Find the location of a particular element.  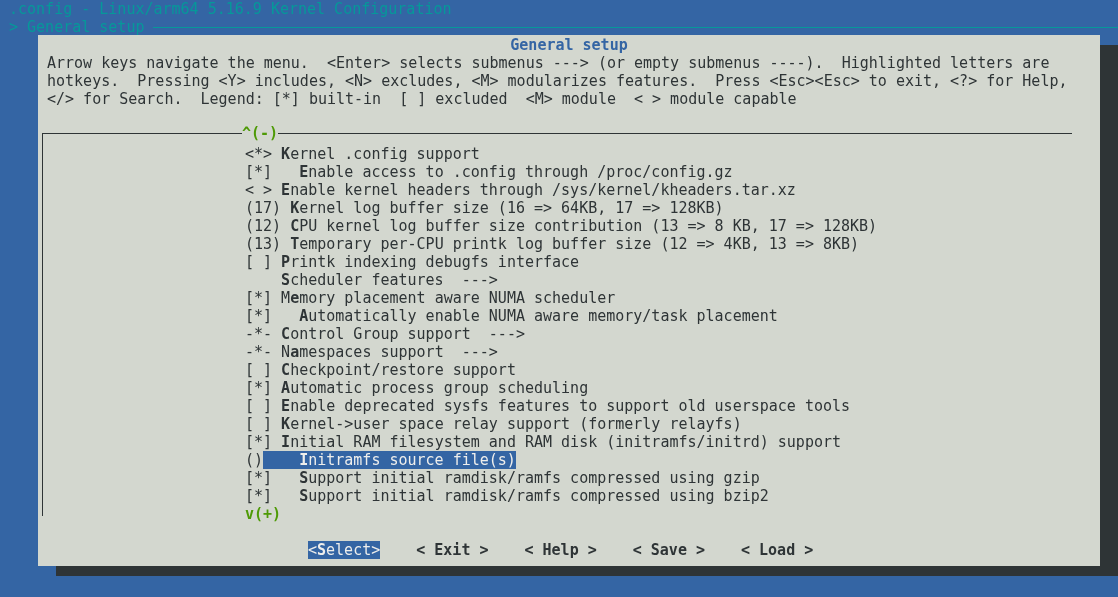

menu-item: [*] Automatically enable NUMA aware memory/task placement is located at coordinates (511, 316).